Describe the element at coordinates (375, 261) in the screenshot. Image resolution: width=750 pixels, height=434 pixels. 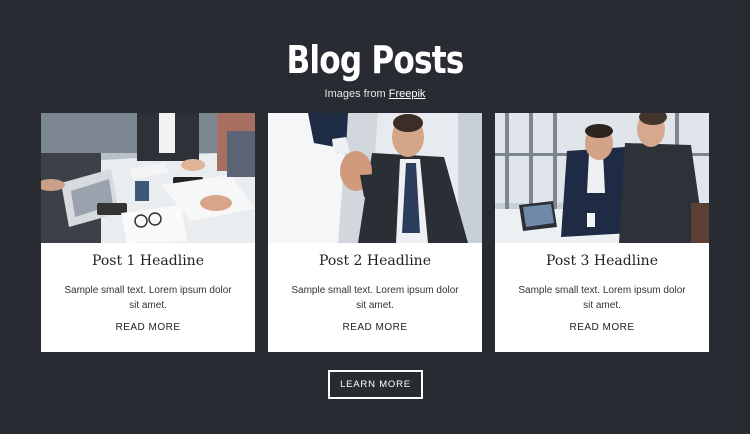
I see `post-headline: Post 2 Headline` at that location.